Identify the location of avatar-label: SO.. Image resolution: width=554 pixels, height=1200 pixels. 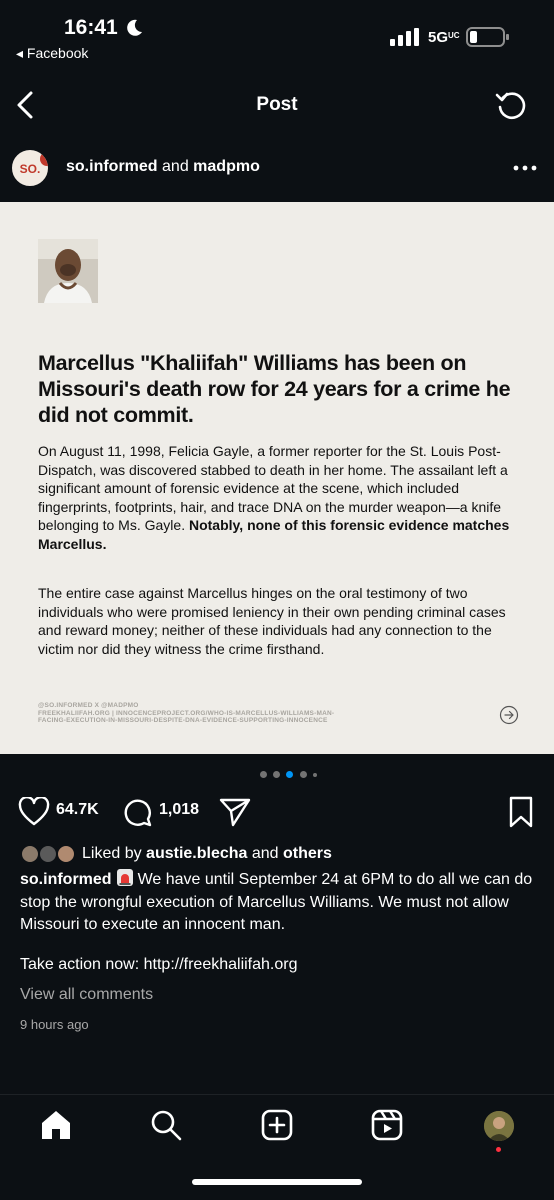
(30, 169).